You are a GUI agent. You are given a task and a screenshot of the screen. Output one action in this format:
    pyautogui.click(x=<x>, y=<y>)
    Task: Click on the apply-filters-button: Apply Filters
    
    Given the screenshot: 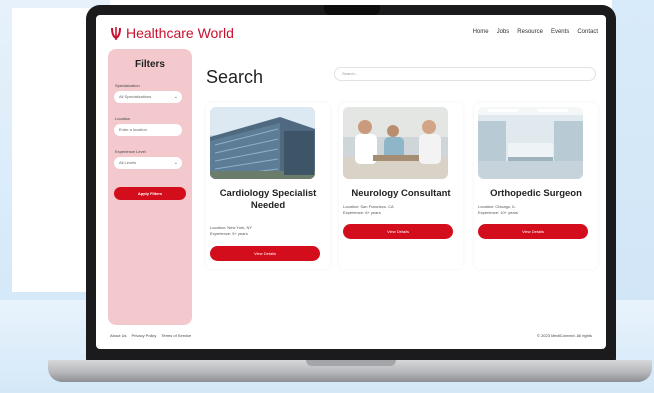 What is the action you would take?
    pyautogui.click(x=150, y=193)
    